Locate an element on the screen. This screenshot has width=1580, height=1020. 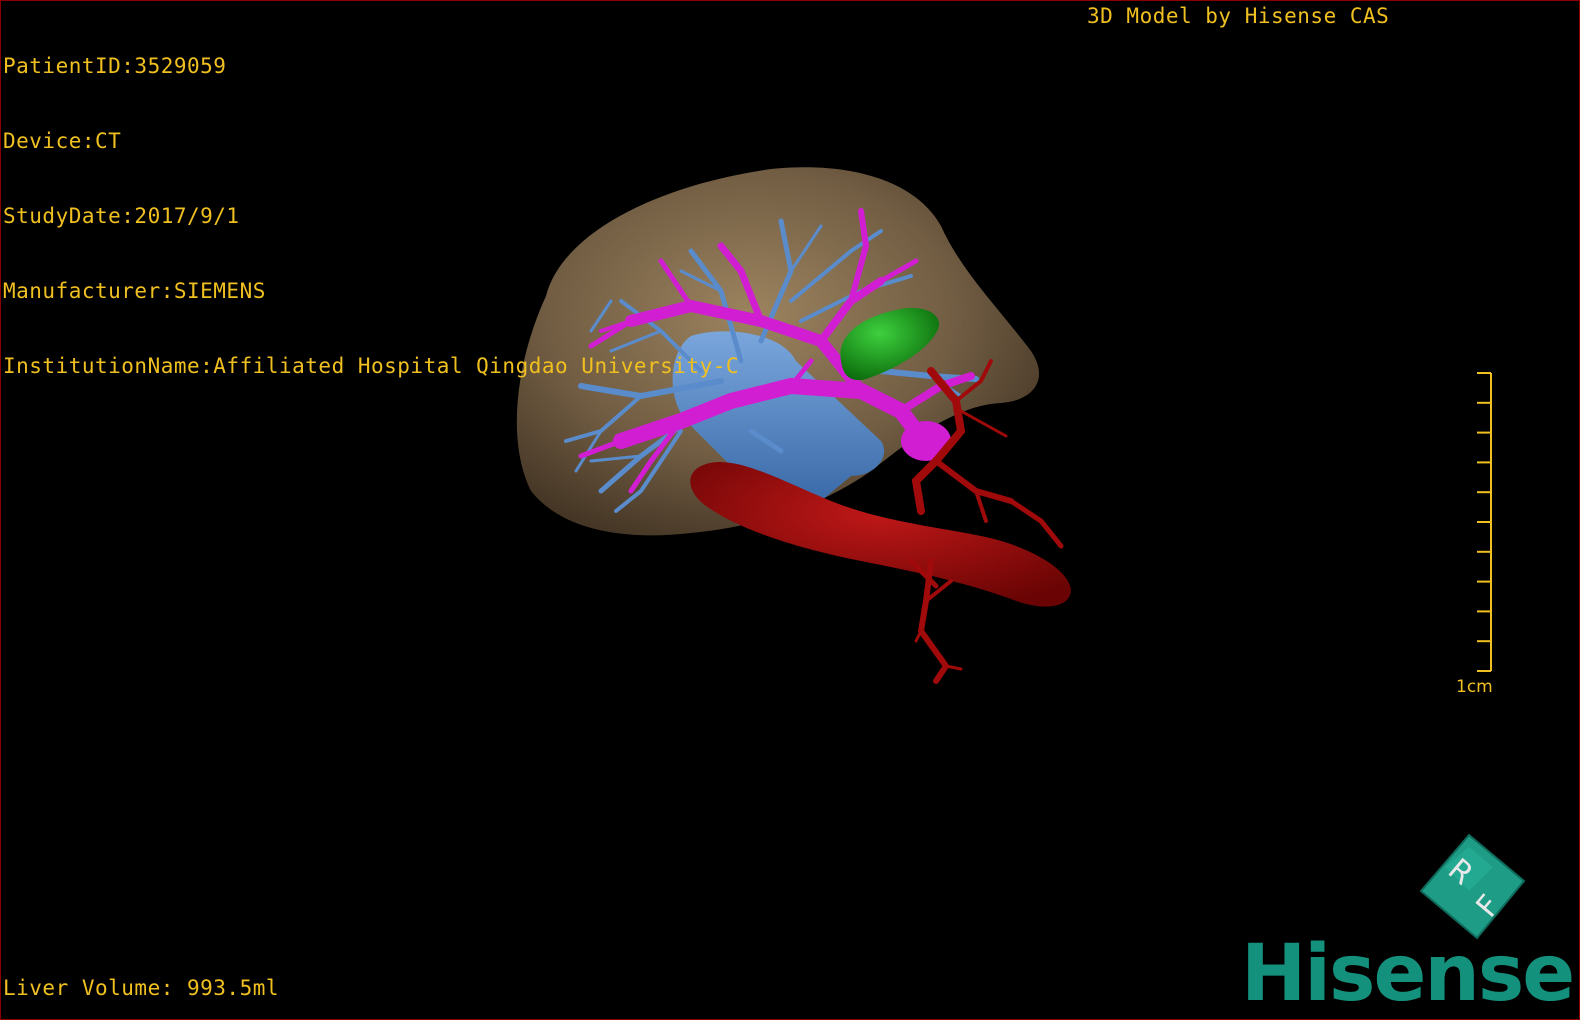
brand-logo: Hisense is located at coordinates (1408, 974).